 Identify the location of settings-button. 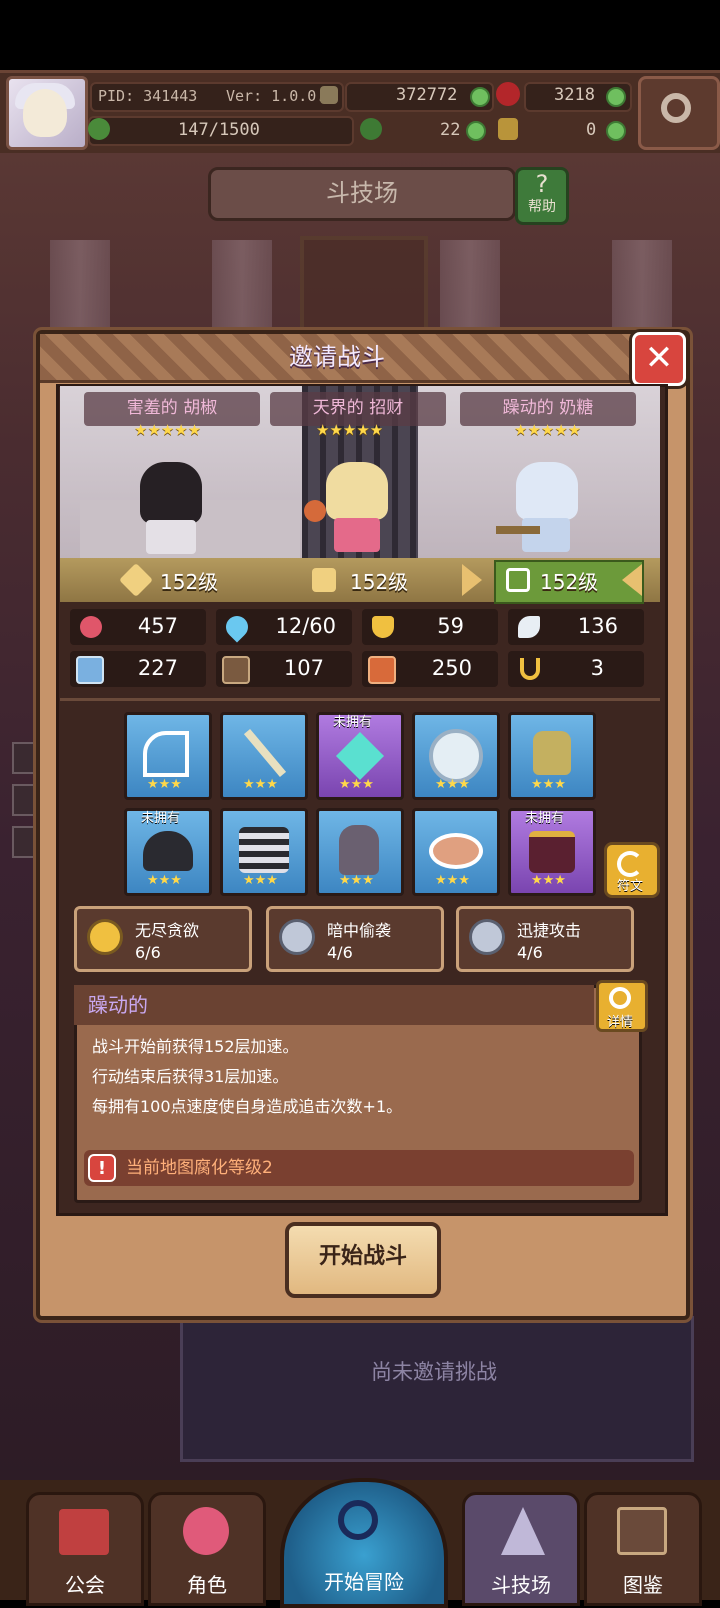
(679, 113).